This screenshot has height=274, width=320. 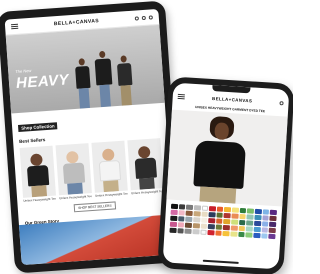 What do you see at coordinates (37, 127) in the screenshot?
I see `collection-link: Shop Collection` at bounding box center [37, 127].